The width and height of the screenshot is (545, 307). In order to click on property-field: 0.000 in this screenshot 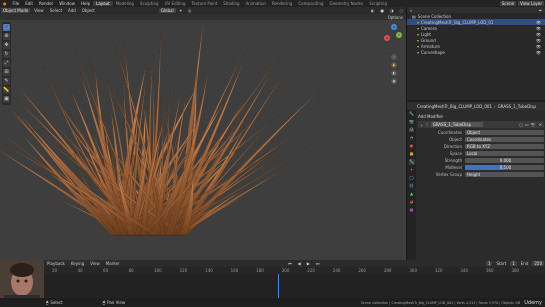, I will do `click(504, 160)`.